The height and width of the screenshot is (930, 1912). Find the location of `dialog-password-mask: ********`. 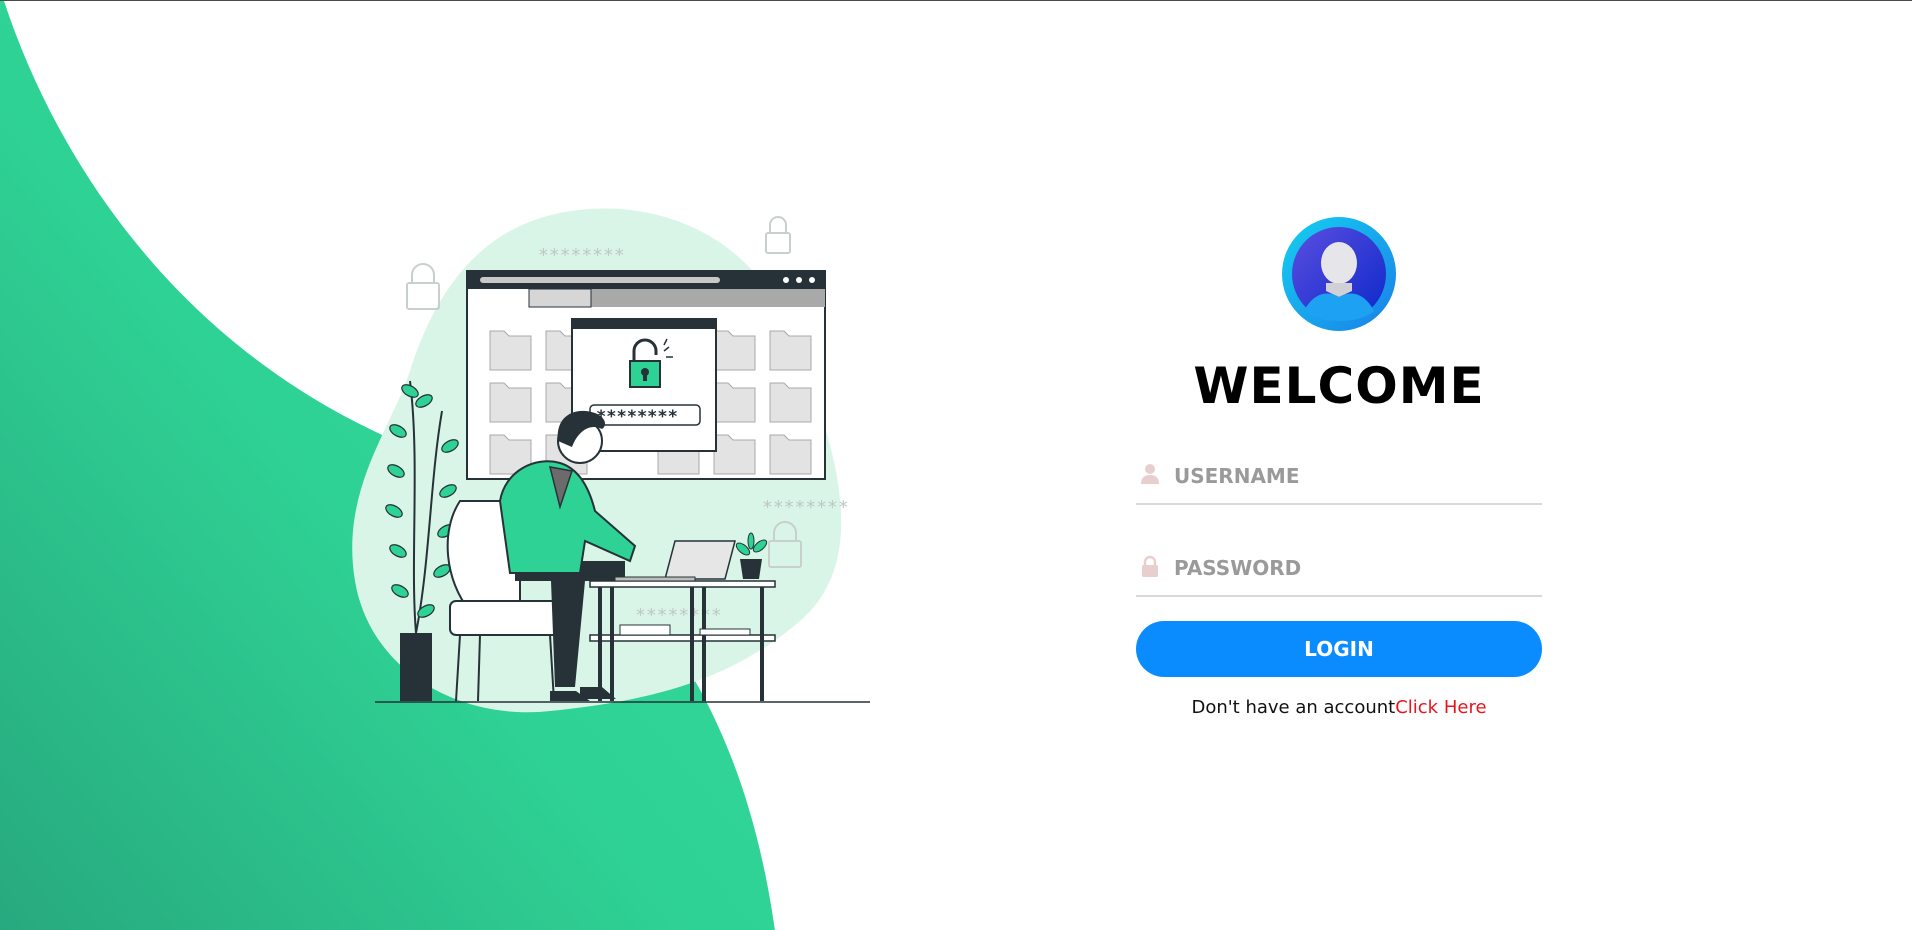

dialog-password-mask: ******** is located at coordinates (637, 417).